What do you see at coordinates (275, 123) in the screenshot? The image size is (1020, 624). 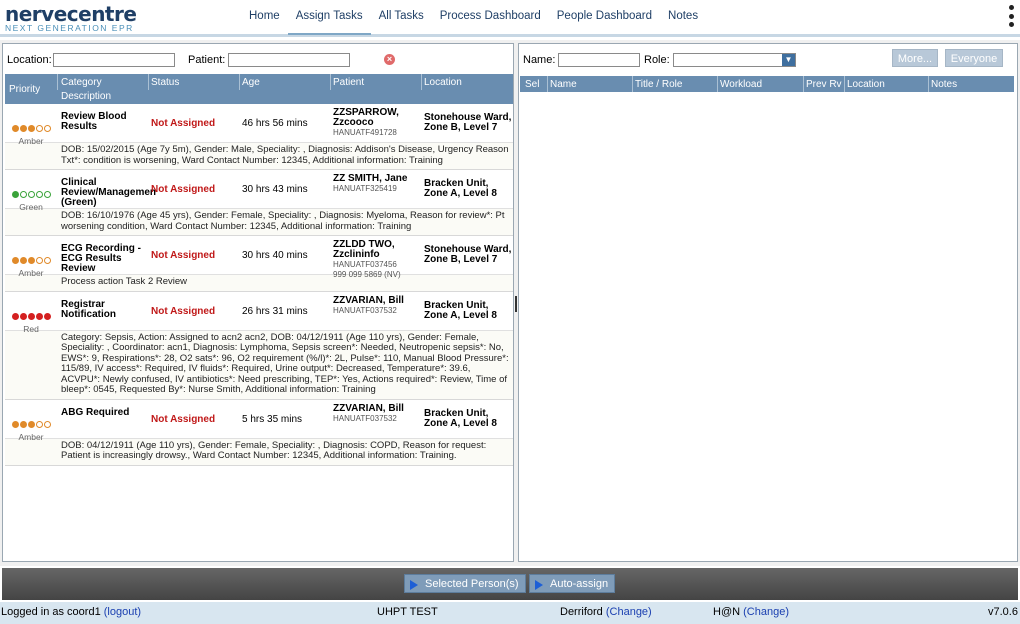 I see `task-age: 46 hrs 56 mins` at bounding box center [275, 123].